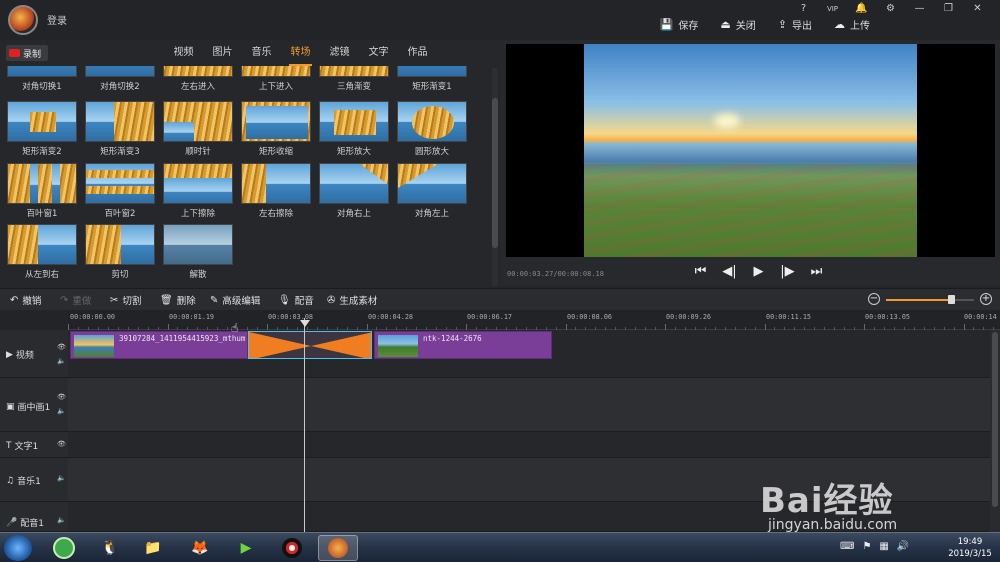 The image size is (1000, 562). Describe the element at coordinates (120, 129) in the screenshot. I see `transition-item: 矩形渐变3` at that location.